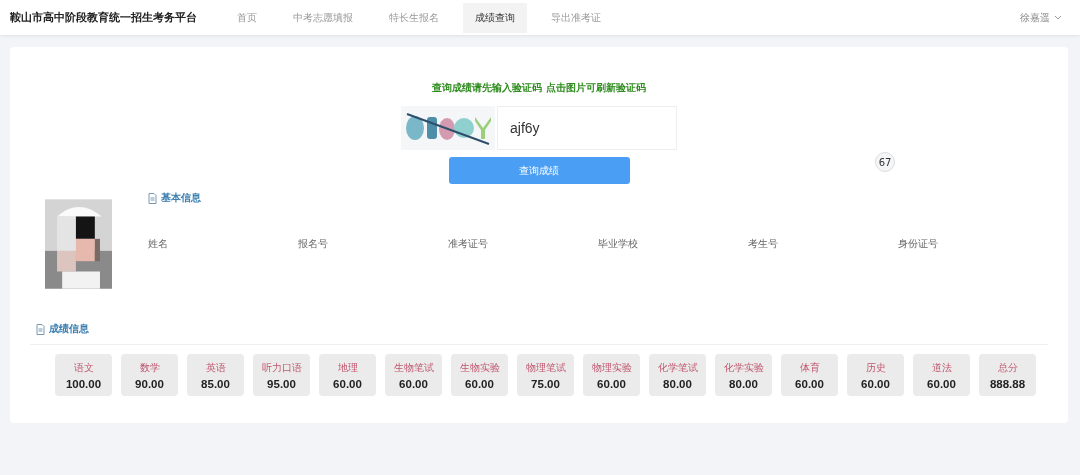 This screenshot has height=475, width=1080. I want to click on score-value: 888.88, so click(1007, 383).